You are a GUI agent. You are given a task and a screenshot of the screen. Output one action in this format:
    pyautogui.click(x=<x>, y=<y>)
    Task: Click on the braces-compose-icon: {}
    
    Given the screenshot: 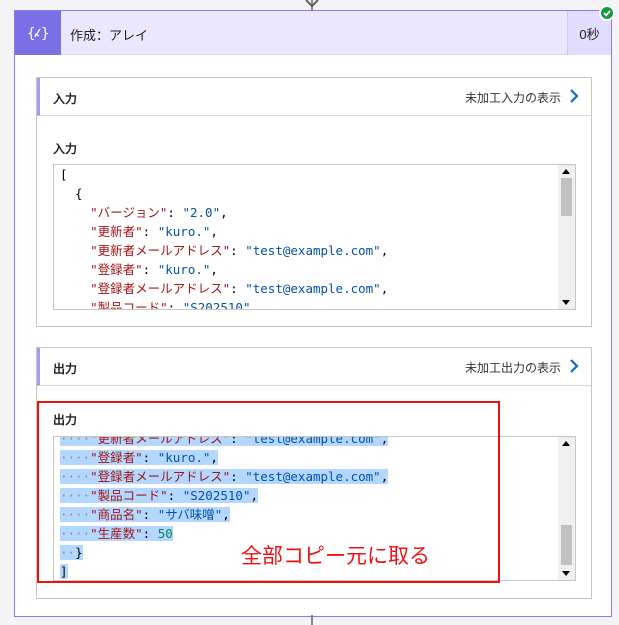 What is the action you would take?
    pyautogui.click(x=38, y=33)
    